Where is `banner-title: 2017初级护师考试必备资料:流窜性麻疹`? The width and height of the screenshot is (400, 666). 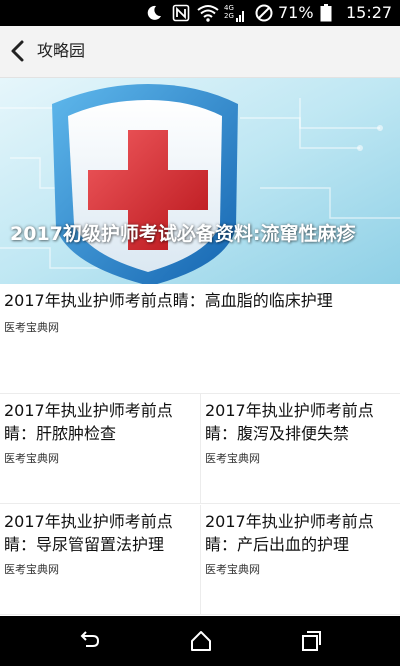 banner-title: 2017初级护师考试必备资料:流窜性麻疹 is located at coordinates (183, 234).